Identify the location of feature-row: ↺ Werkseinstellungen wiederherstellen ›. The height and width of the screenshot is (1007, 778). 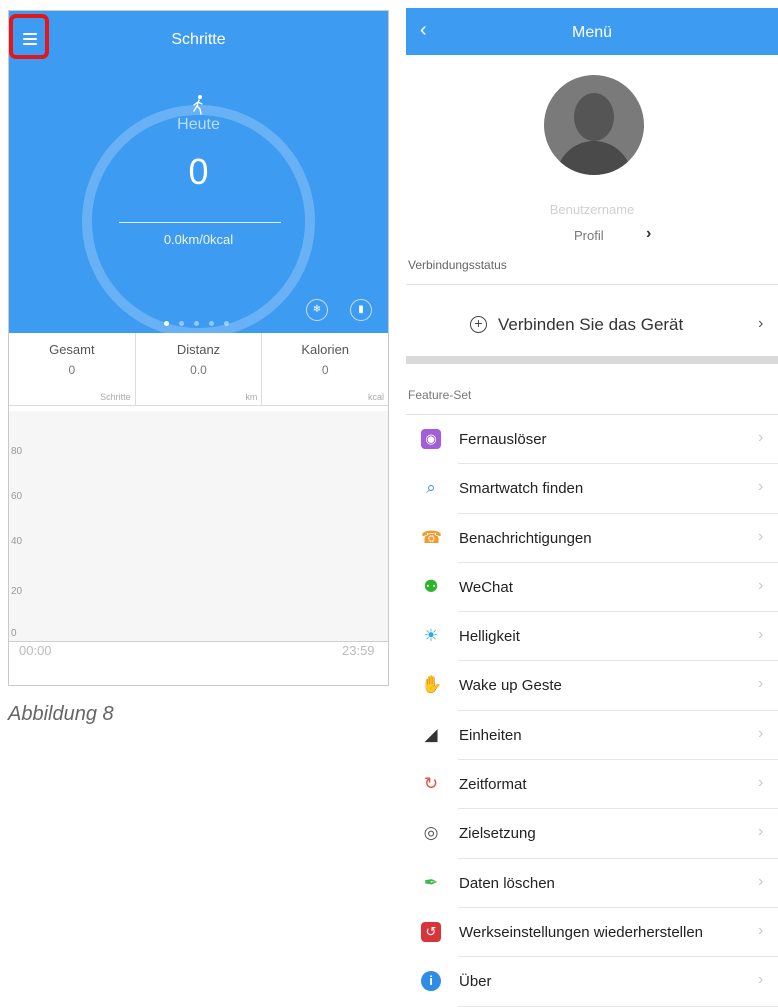
(592, 933).